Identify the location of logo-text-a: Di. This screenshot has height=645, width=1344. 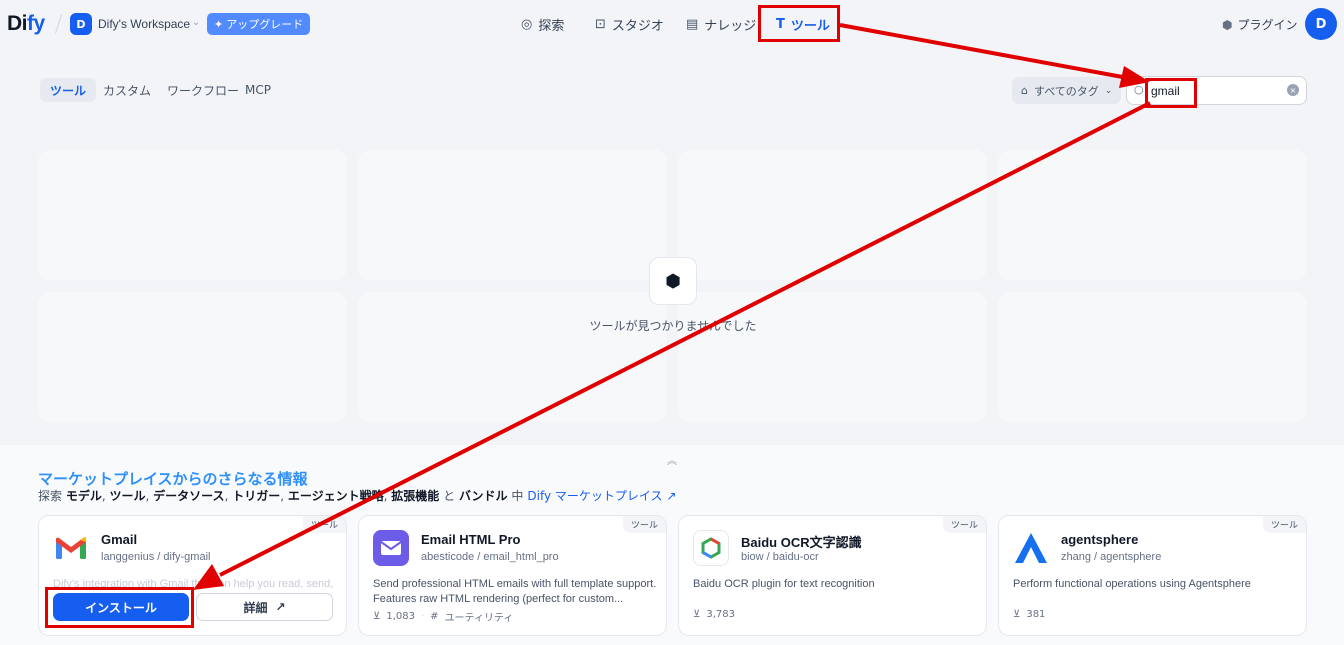
(17, 23).